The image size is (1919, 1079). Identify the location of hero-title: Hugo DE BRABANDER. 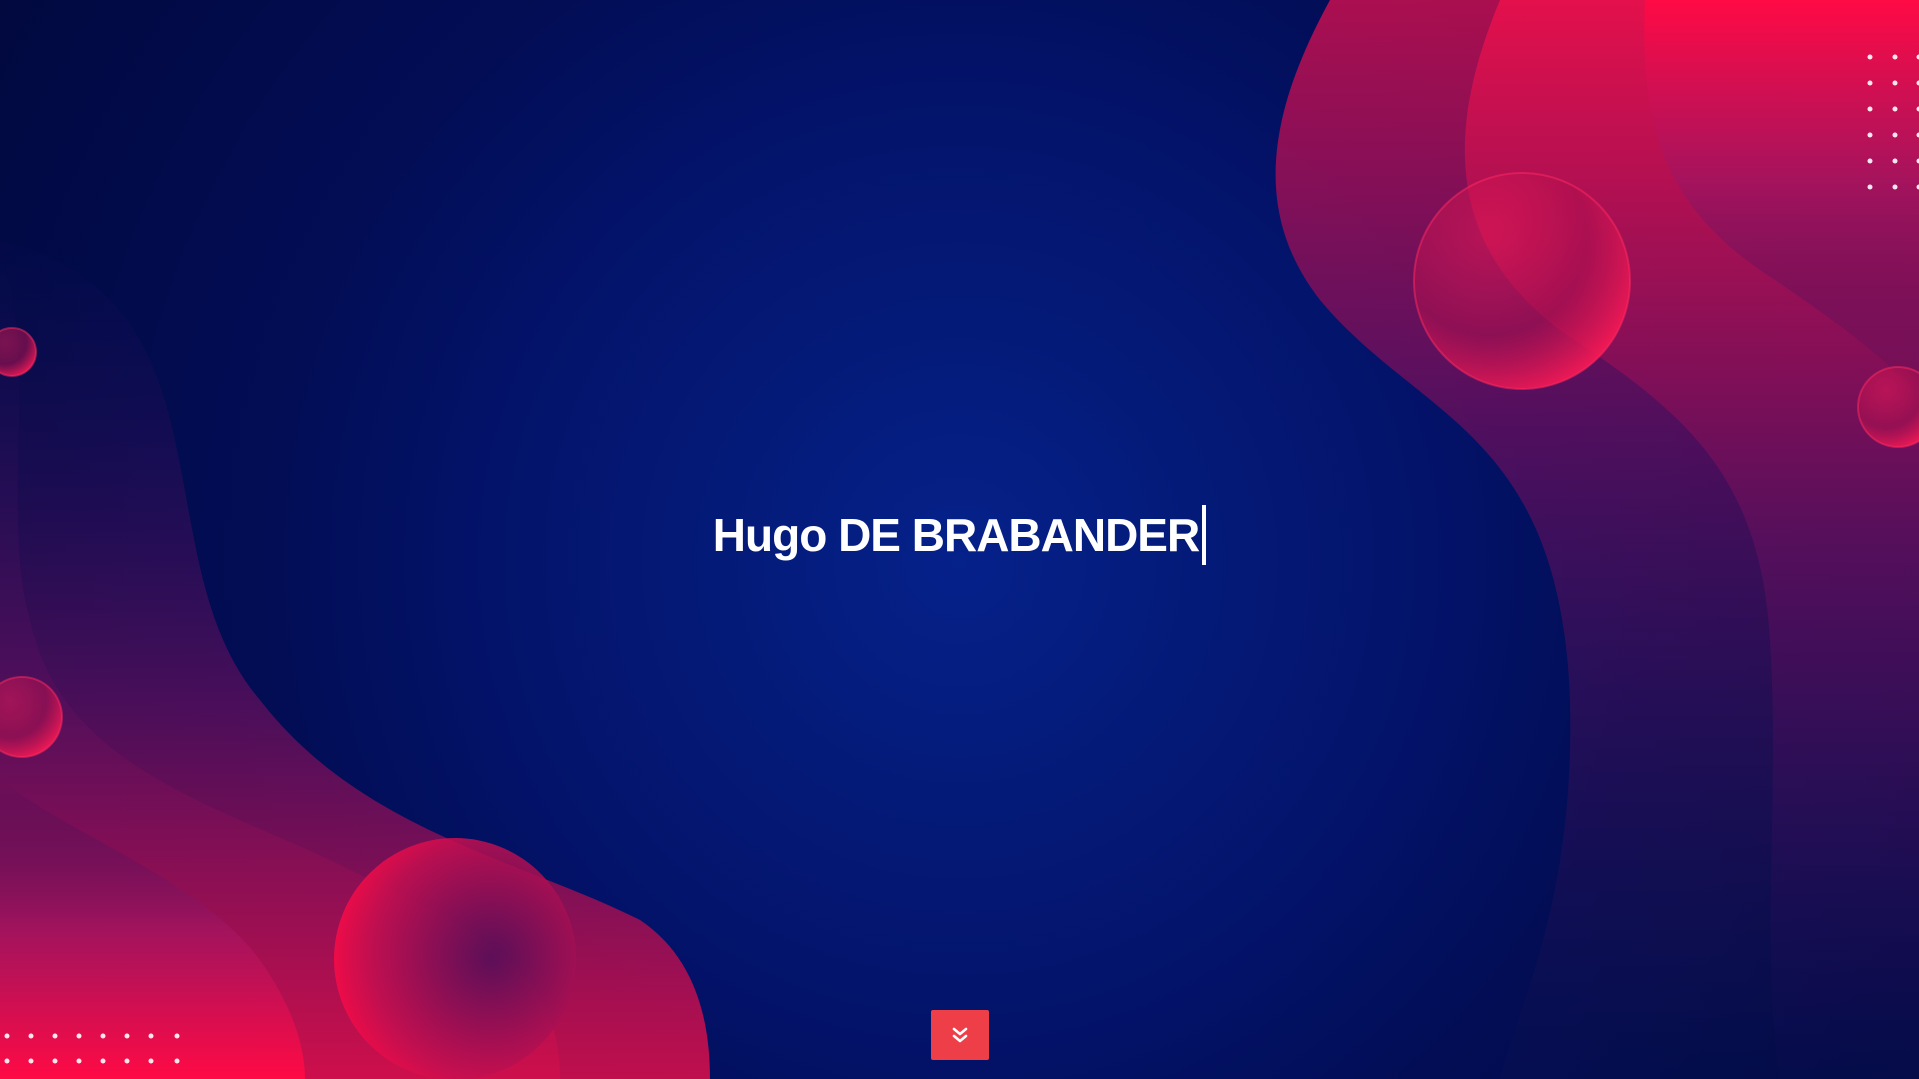
(956, 535).